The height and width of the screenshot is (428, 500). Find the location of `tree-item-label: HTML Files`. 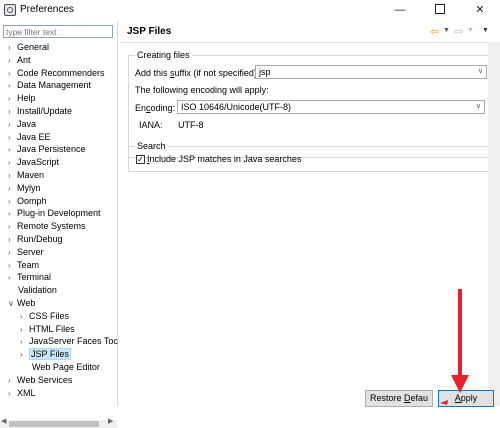

tree-item-label: HTML Files is located at coordinates (52, 328).